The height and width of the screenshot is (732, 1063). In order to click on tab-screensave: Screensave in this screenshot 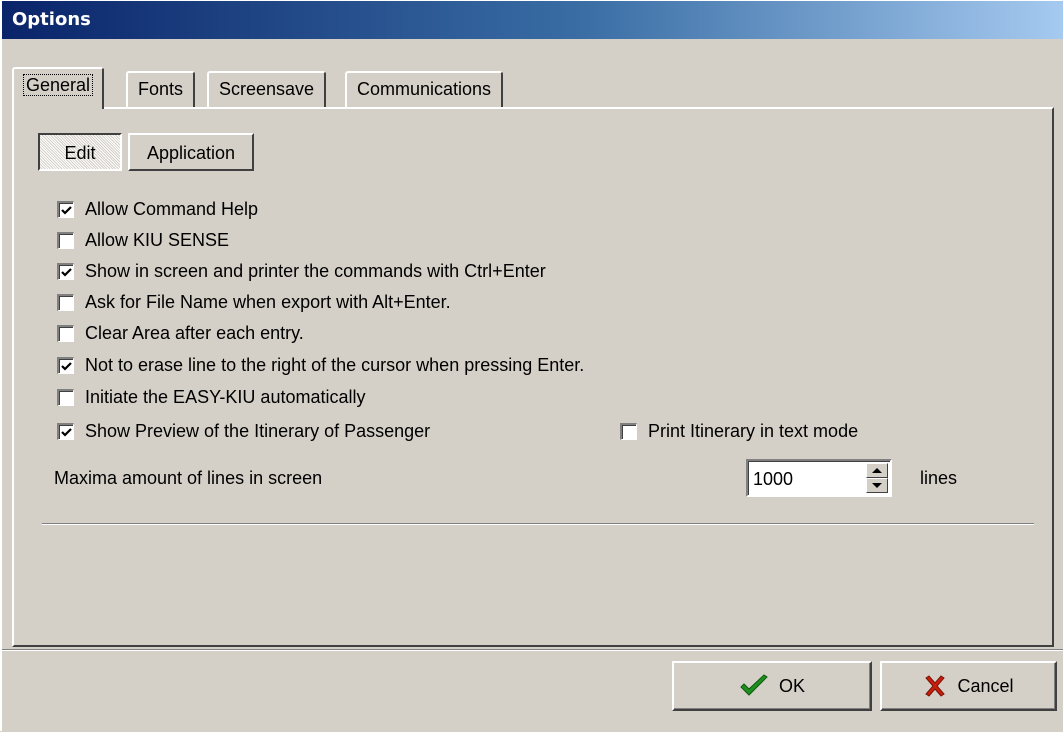, I will do `click(267, 89)`.